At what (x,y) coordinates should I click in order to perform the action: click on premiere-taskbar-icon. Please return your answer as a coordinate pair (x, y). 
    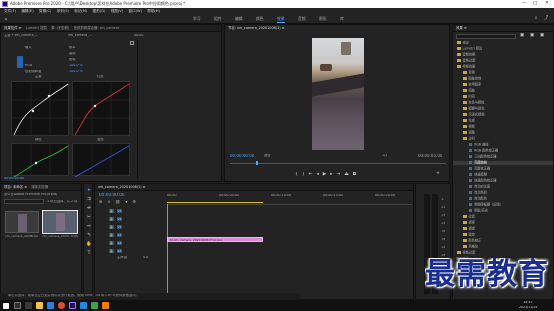
    Looking at the image, I should click on (72, 305).